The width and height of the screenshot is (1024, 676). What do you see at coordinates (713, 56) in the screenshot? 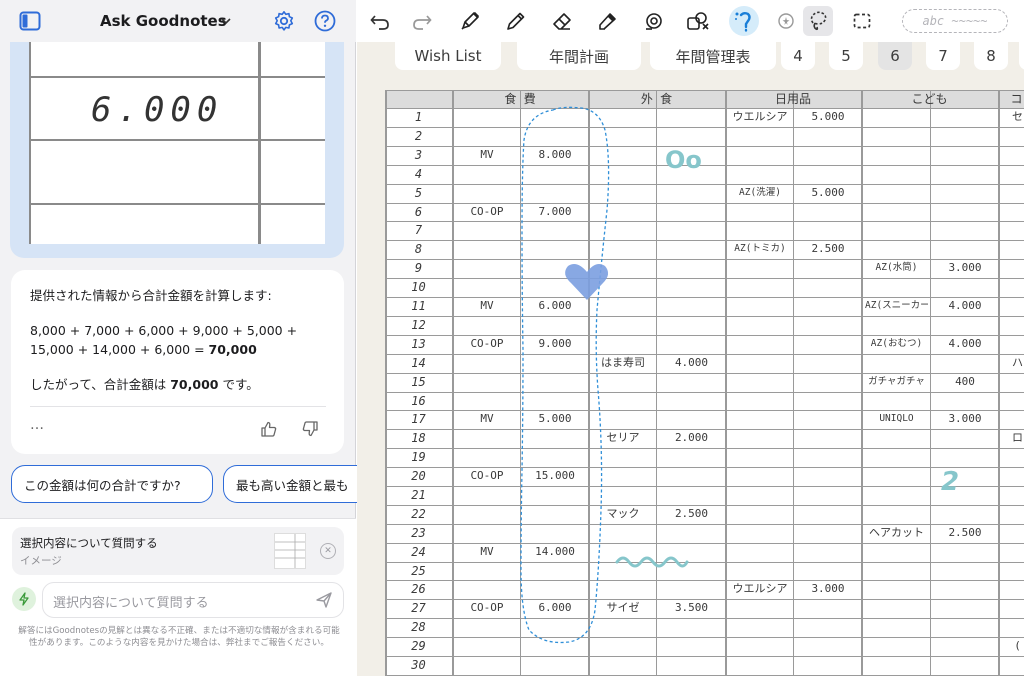
I see `tab-annual-management: 年間管理表` at bounding box center [713, 56].